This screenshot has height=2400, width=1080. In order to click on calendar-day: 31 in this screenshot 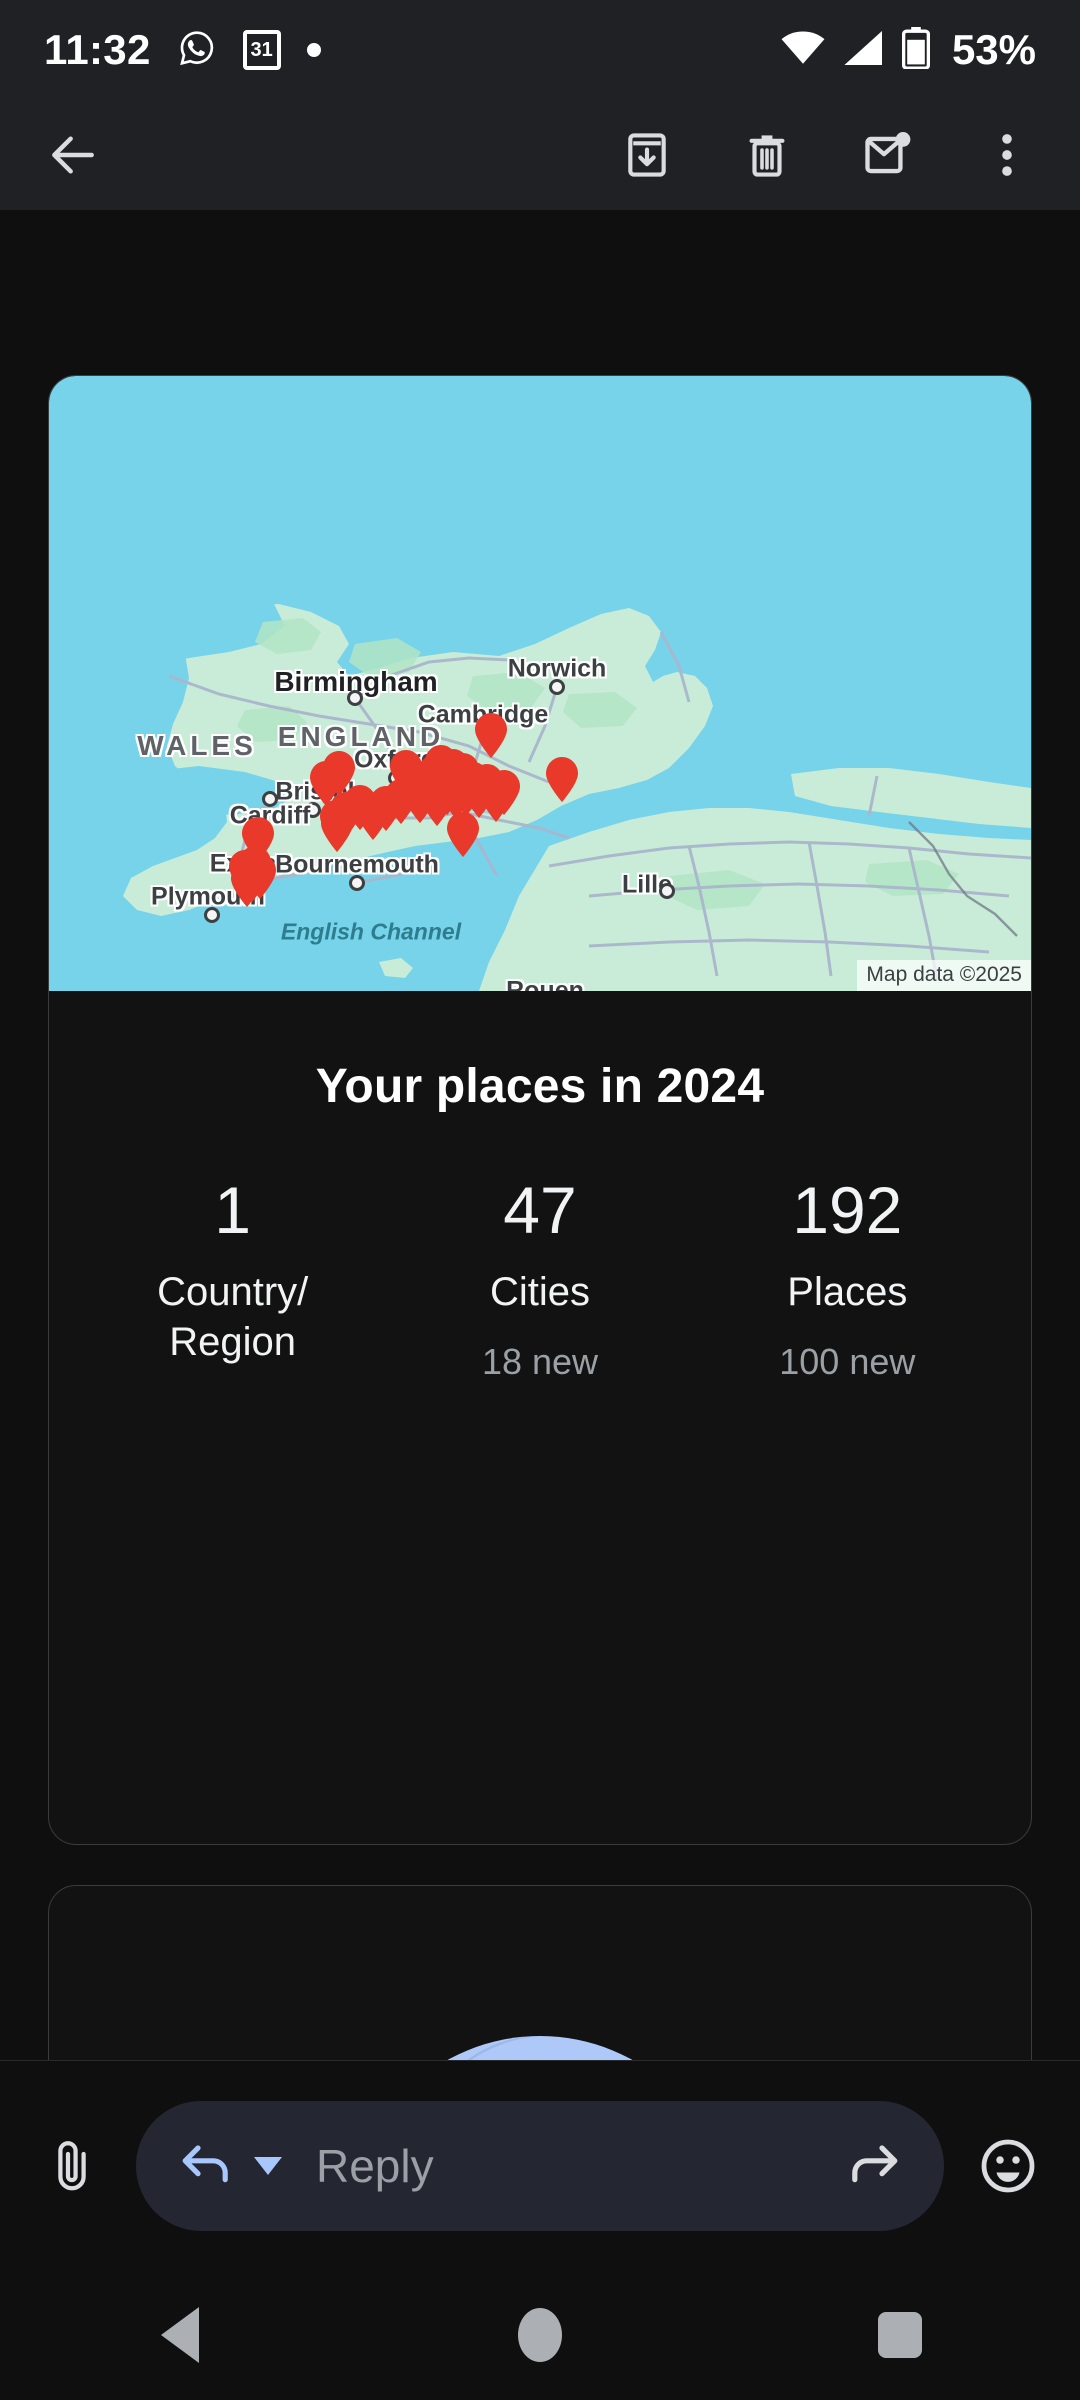, I will do `click(261, 50)`.